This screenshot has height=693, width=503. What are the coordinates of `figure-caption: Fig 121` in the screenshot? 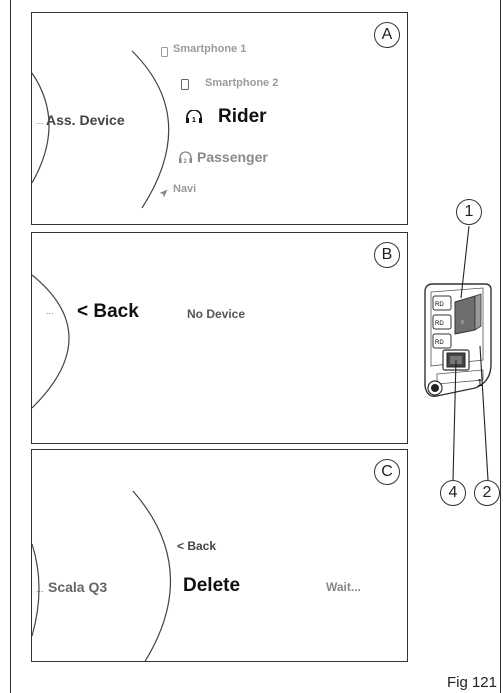 It's located at (471, 682).